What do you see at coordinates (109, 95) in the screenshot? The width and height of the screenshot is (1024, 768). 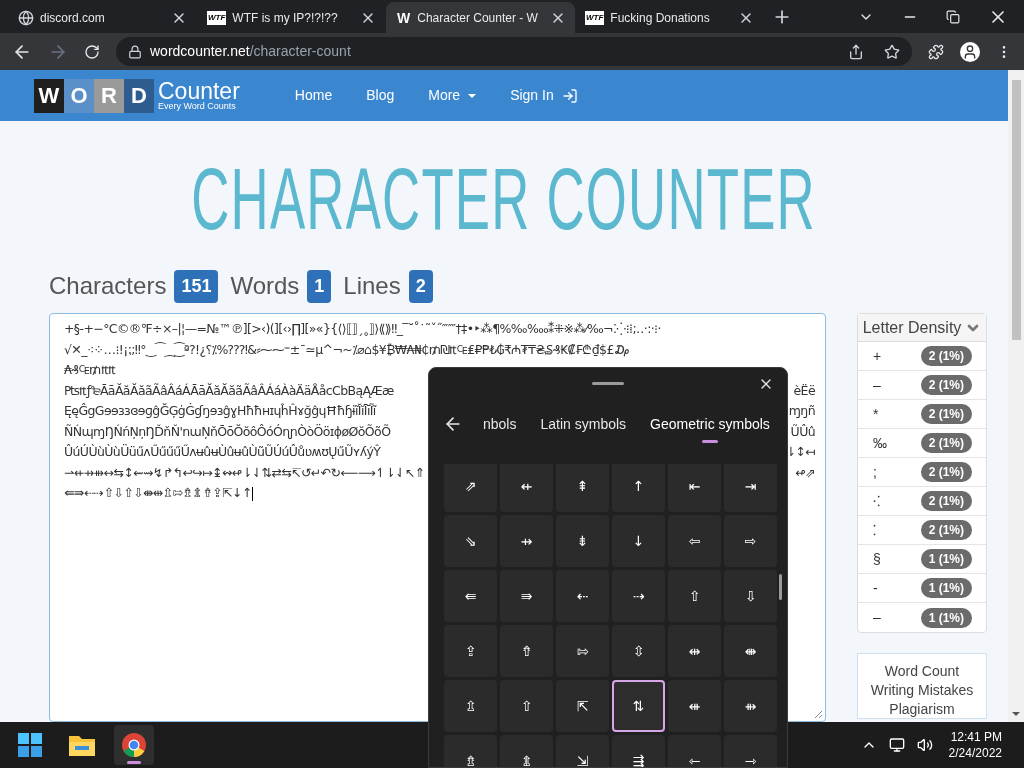 I see `logo-letter: R` at bounding box center [109, 95].